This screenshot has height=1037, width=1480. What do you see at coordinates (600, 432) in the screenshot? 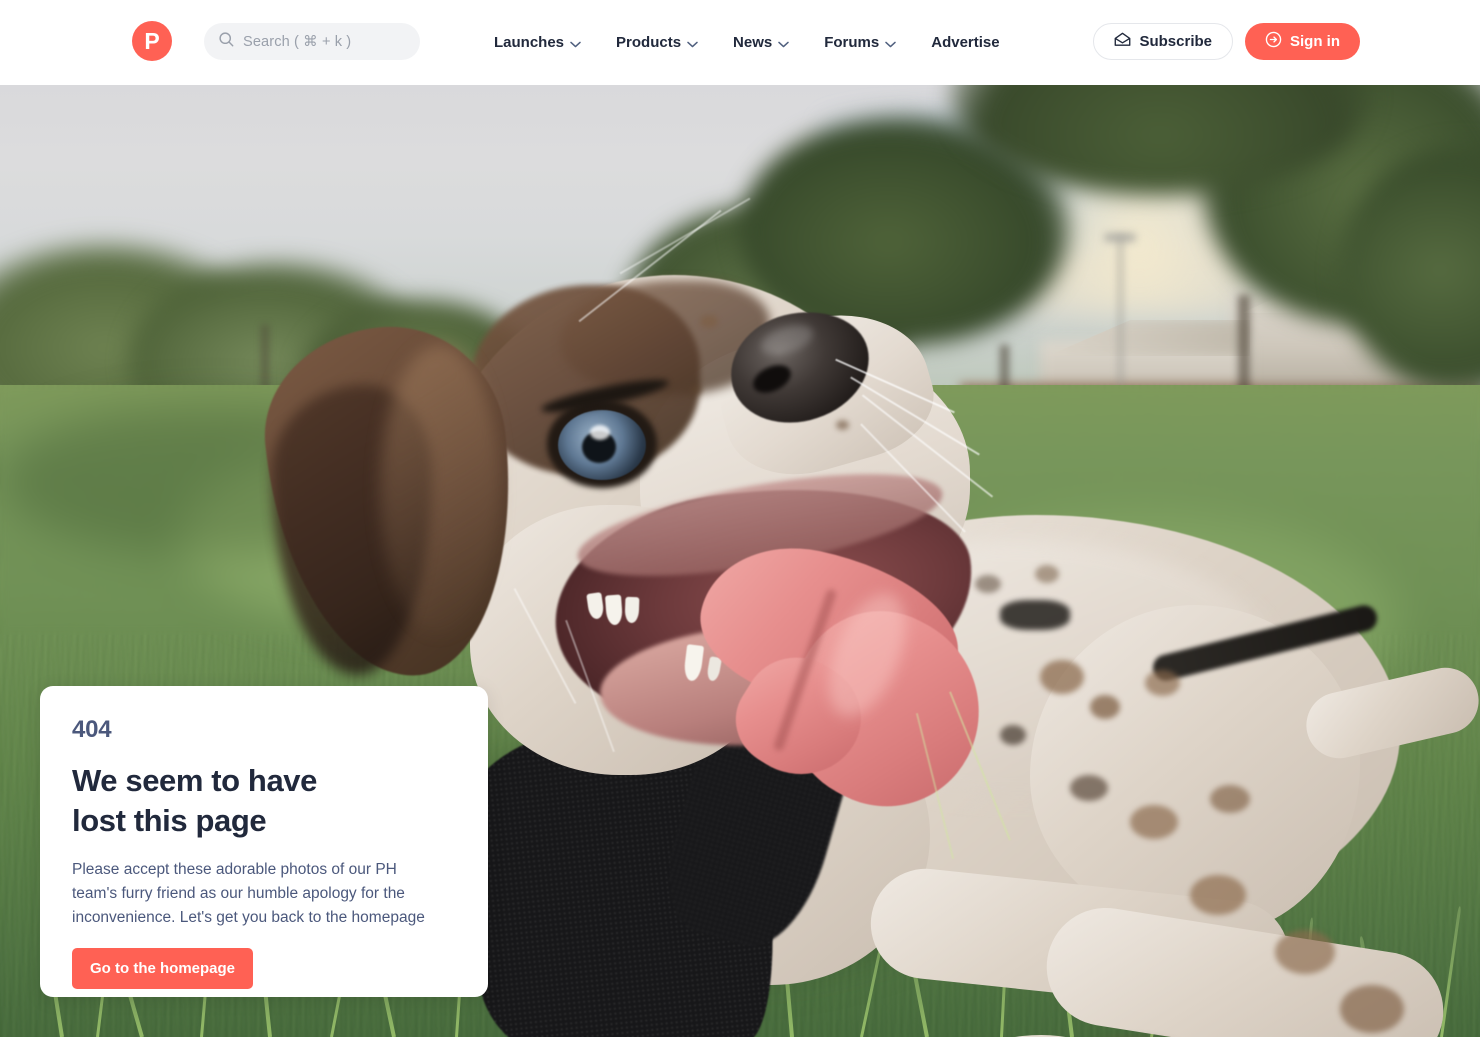
I see `dog-eye-catchlight` at bounding box center [600, 432].